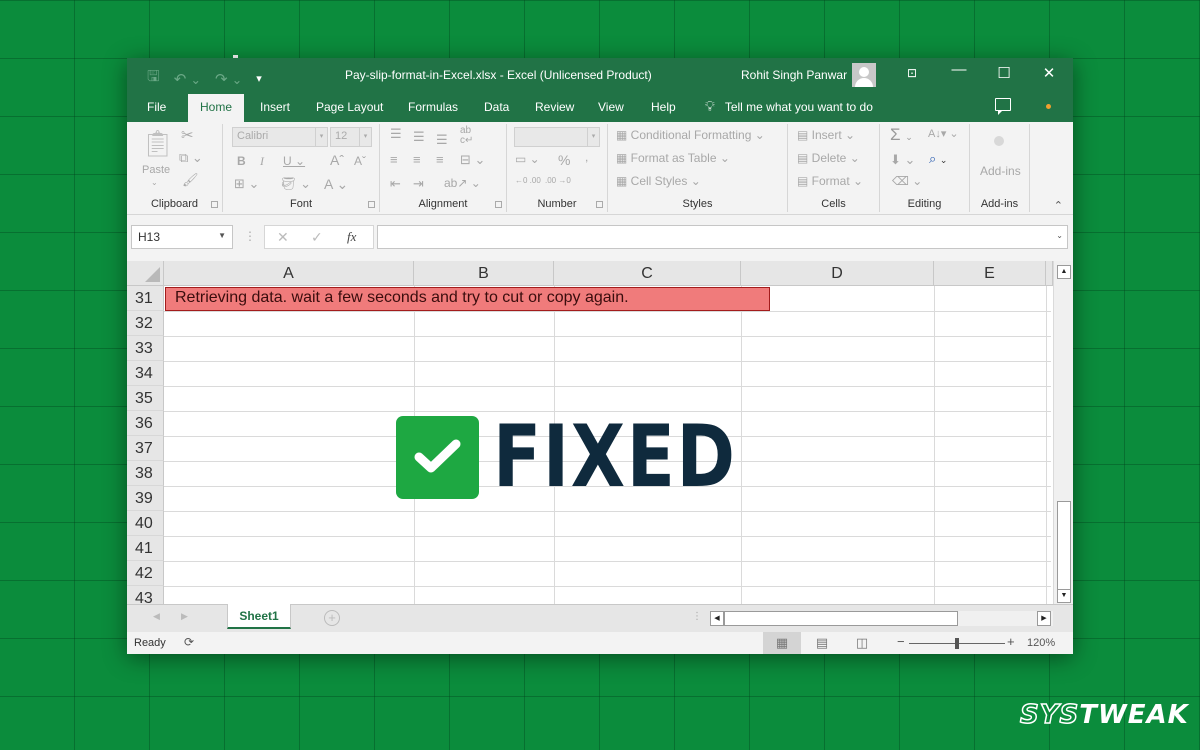  Describe the element at coordinates (528, 180) in the screenshot. I see `increase-decimal-icon: ←0 .00` at that location.